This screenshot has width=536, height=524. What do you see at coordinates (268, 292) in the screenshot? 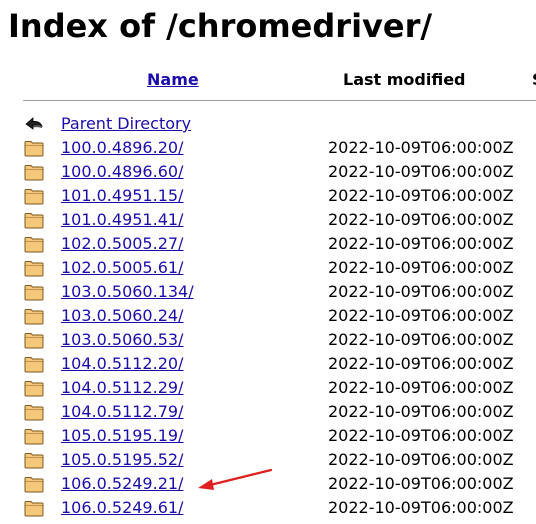
I see `directory-entry-row: 103.0.5060.134/2022-10-09T06:00:00Z` at bounding box center [268, 292].